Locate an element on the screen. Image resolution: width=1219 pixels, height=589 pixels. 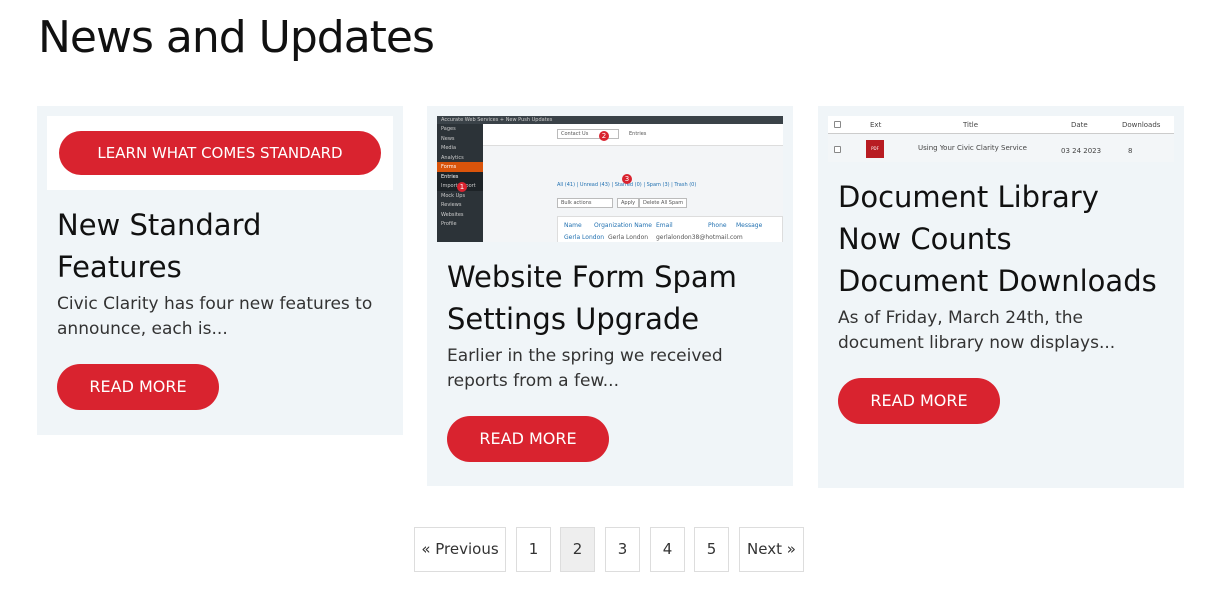
sb: Pages is located at coordinates (448, 129).